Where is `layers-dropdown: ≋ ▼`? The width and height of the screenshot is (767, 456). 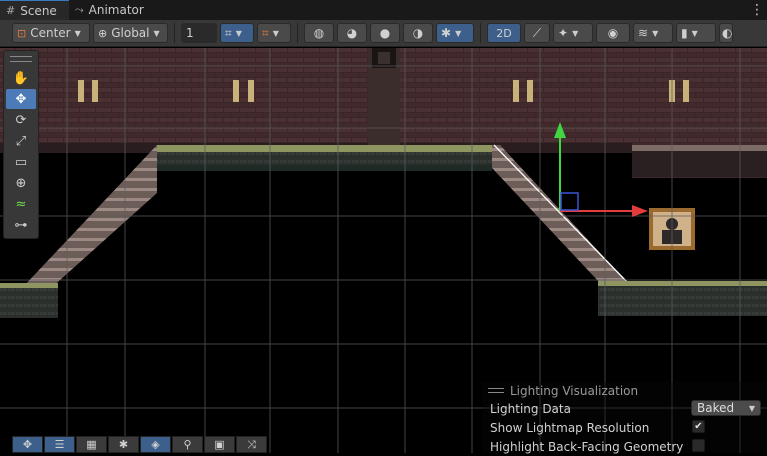
layers-dropdown: ≋ ▼ is located at coordinates (653, 33).